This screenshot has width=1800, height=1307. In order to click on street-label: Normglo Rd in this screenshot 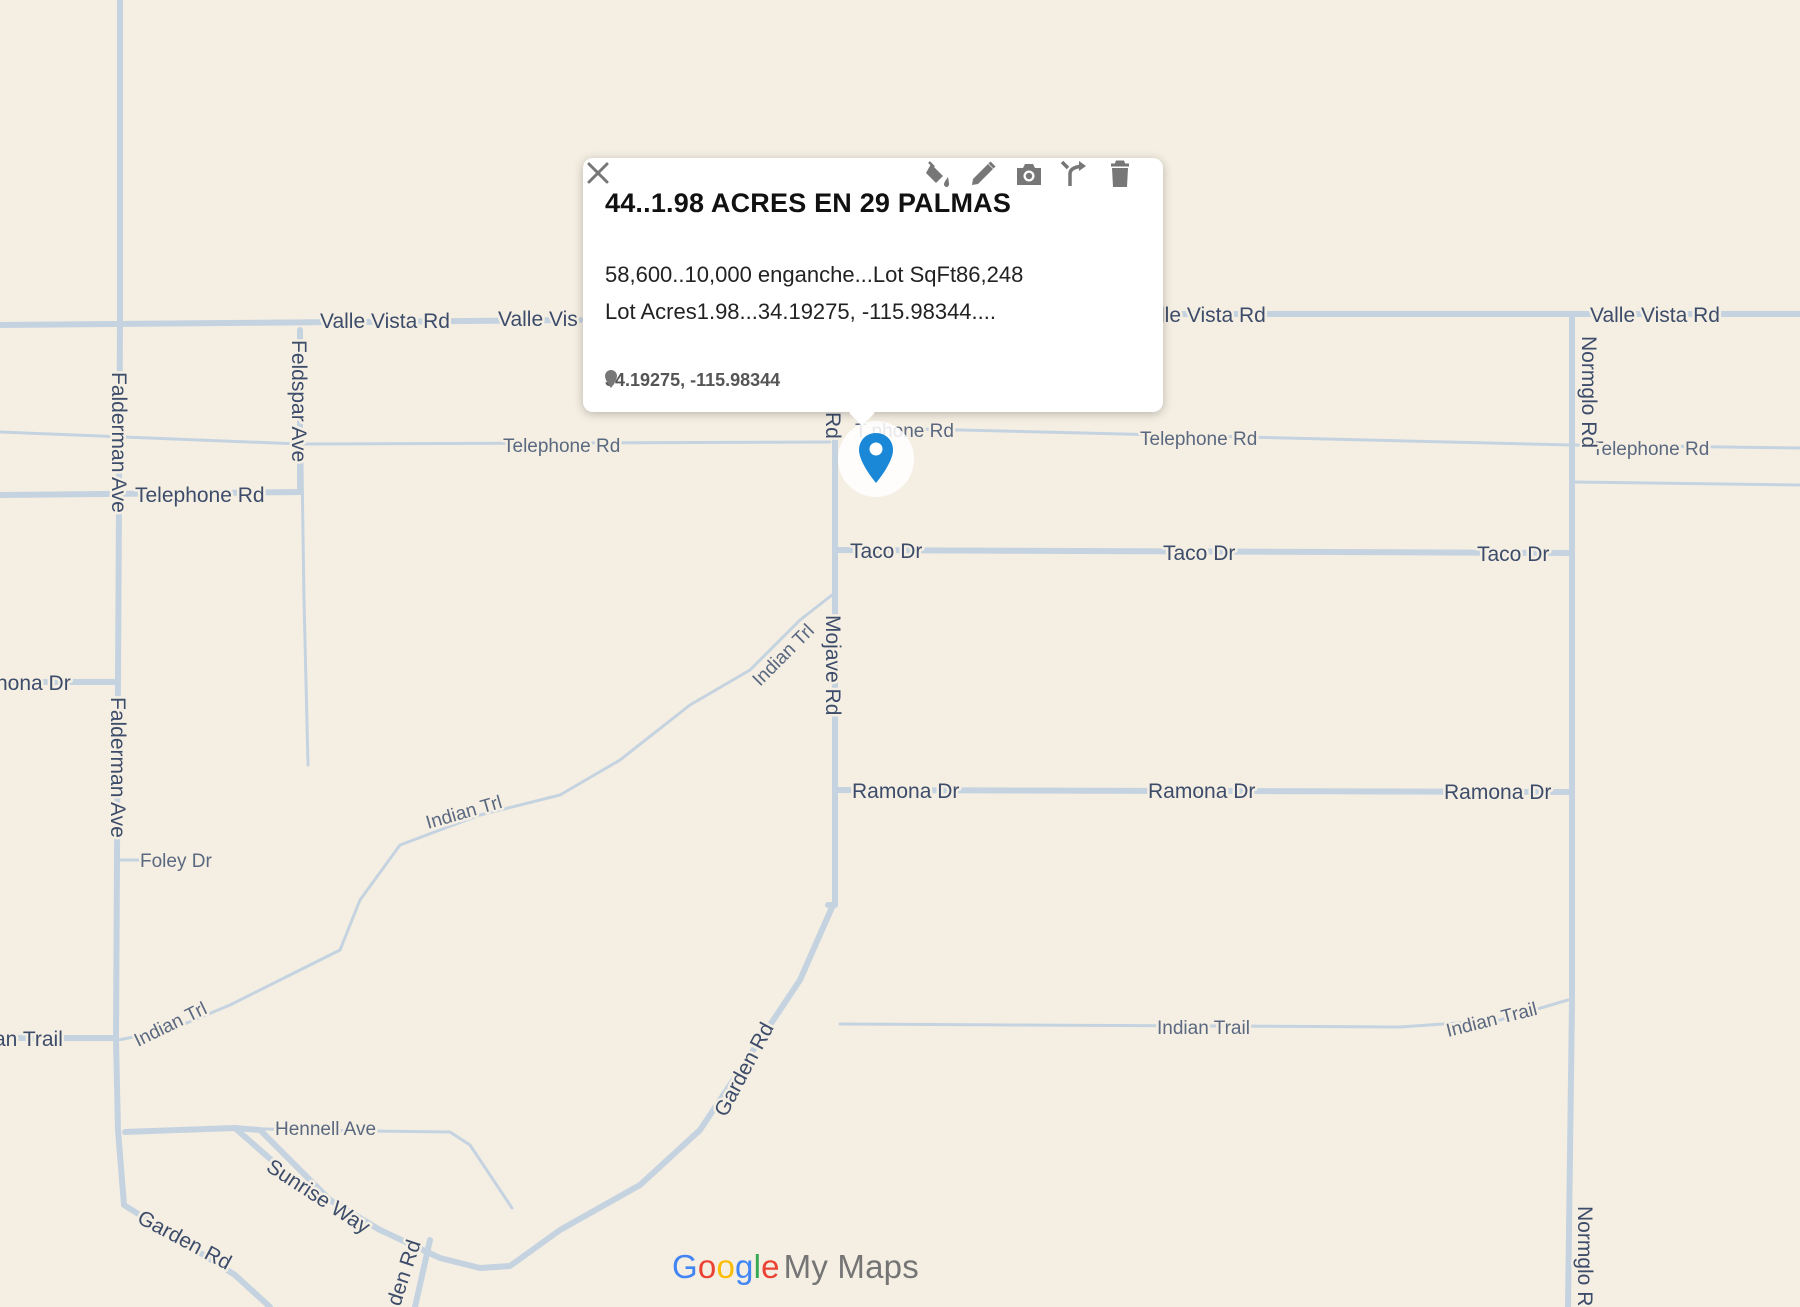, I will do `click(1588, 392)`.